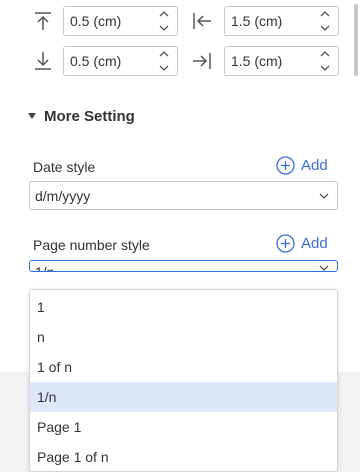  What do you see at coordinates (73, 457) in the screenshot?
I see `option-label: Page 1 of n` at bounding box center [73, 457].